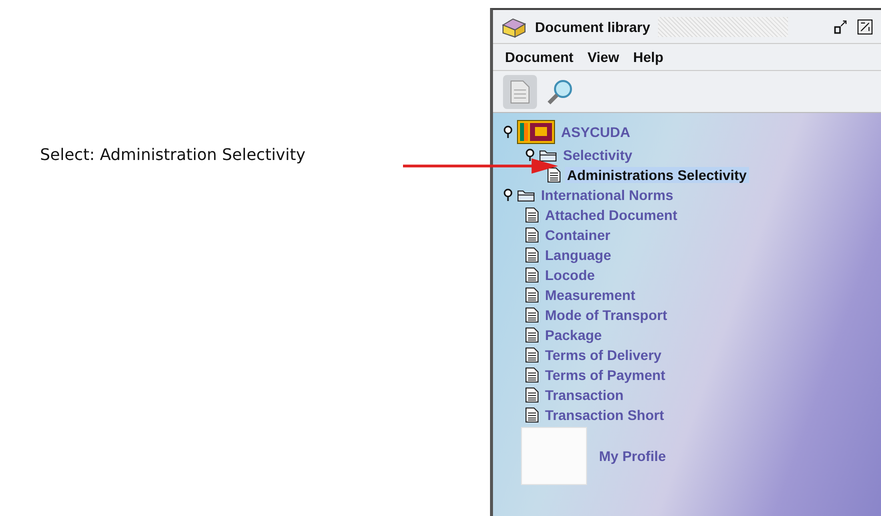 The height and width of the screenshot is (516, 881). Describe the element at coordinates (605, 375) in the screenshot. I see `tree-item: Terms of Payment` at that location.